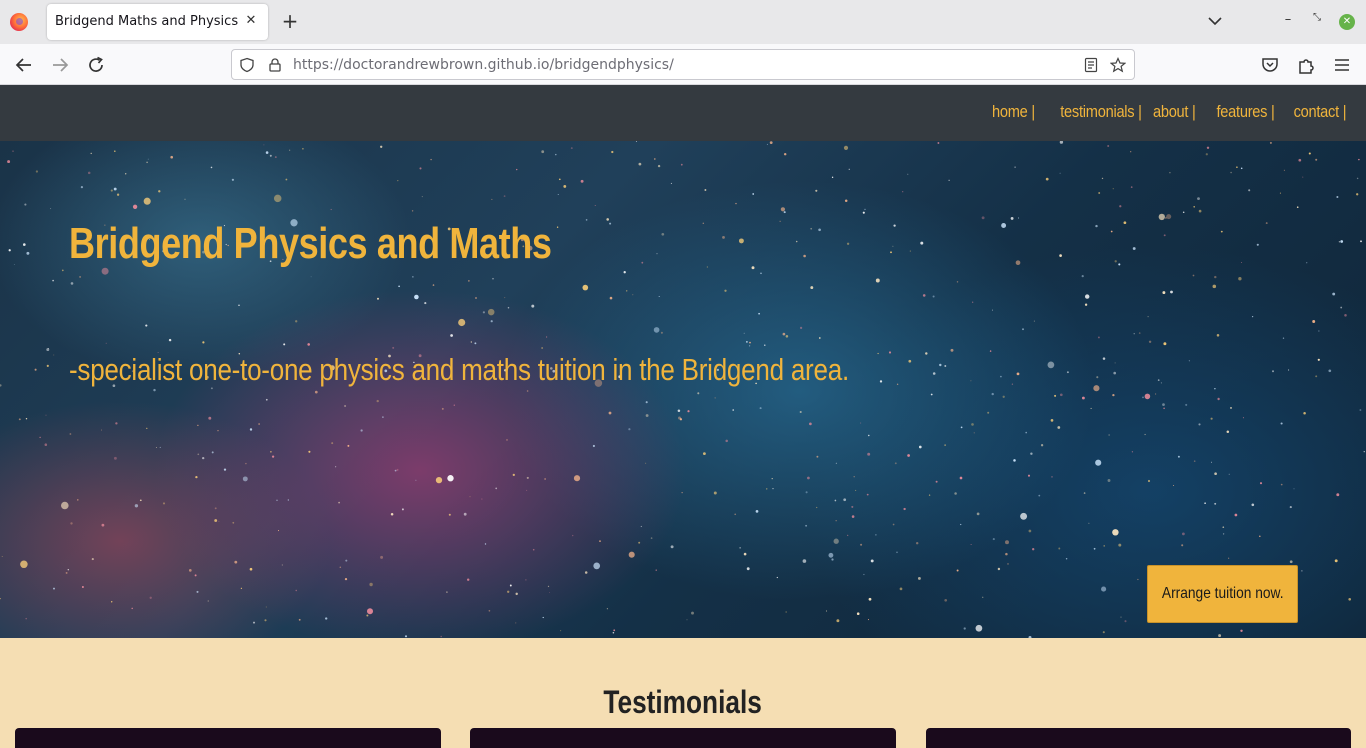 This screenshot has width=1366, height=748. I want to click on arrange-tuition-button: Arrange tuition now., so click(1222, 594).